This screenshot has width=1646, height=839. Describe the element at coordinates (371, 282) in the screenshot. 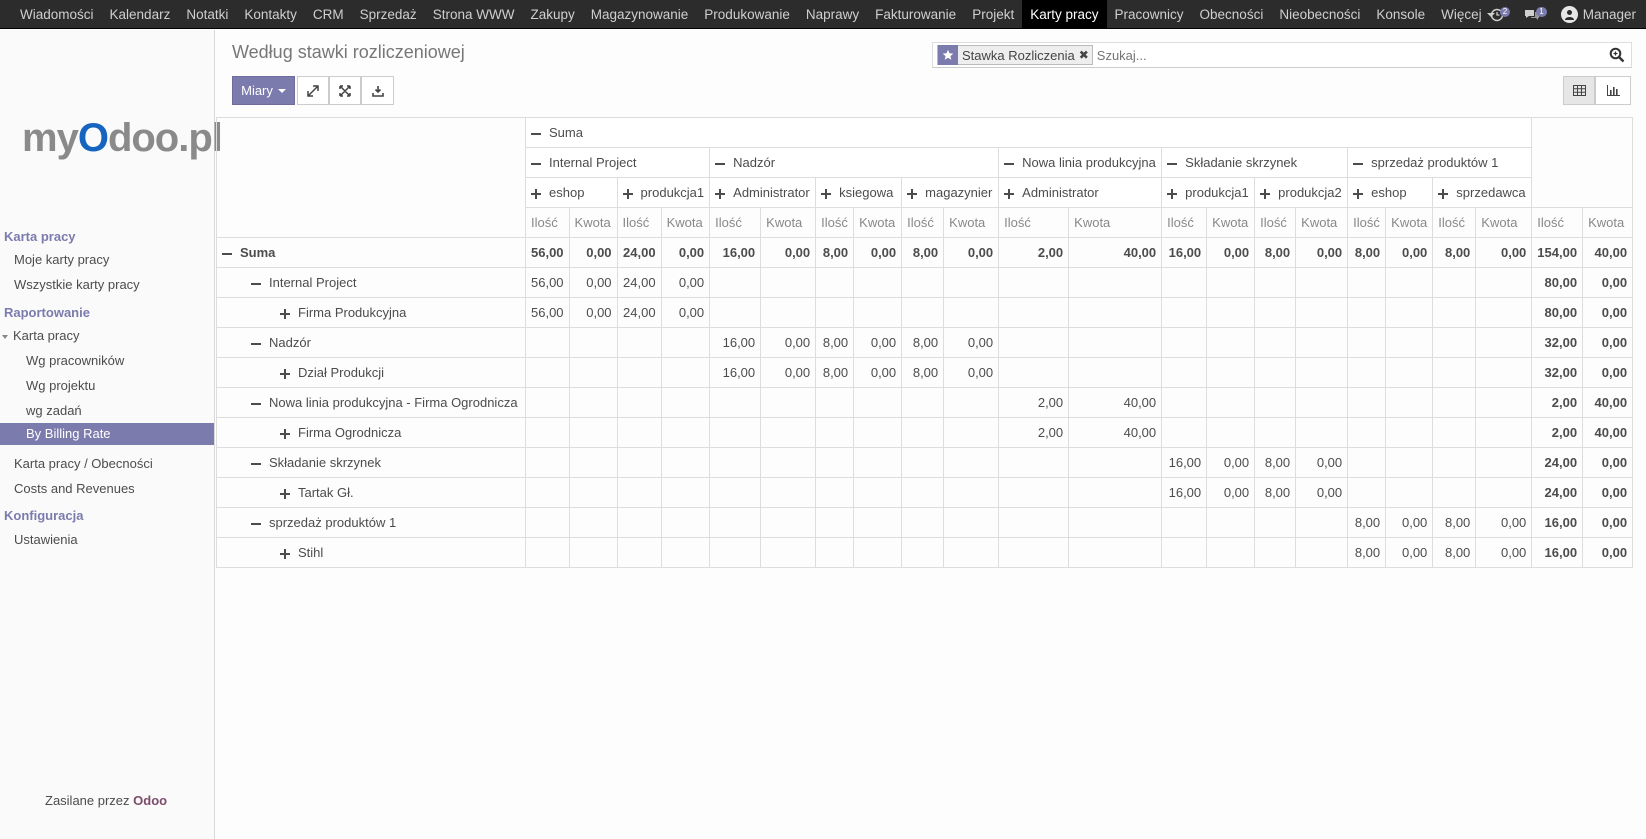

I see `row-header: Internal Project` at that location.